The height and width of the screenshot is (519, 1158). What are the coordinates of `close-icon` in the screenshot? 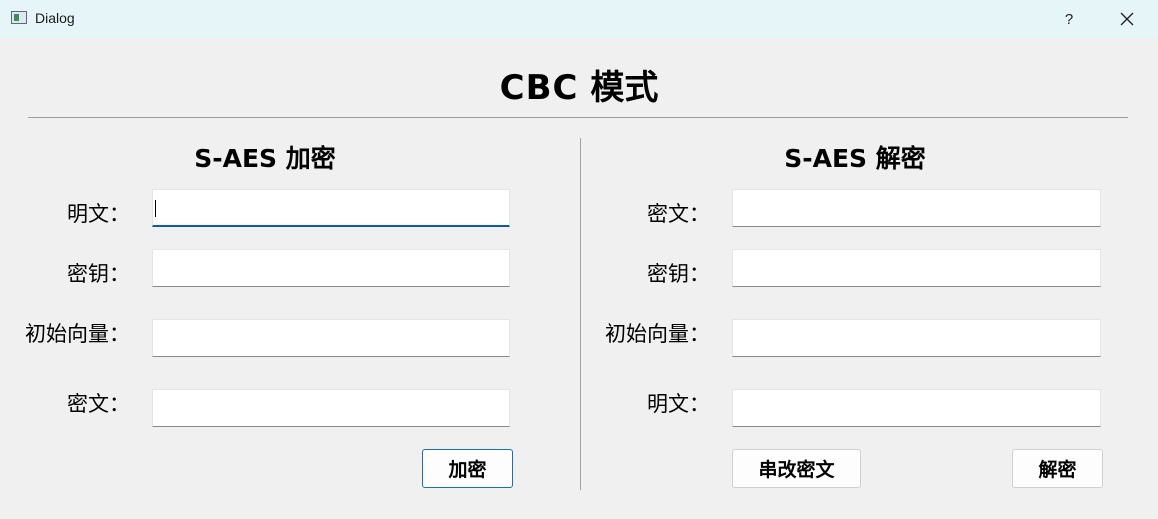 It's located at (1127, 19).